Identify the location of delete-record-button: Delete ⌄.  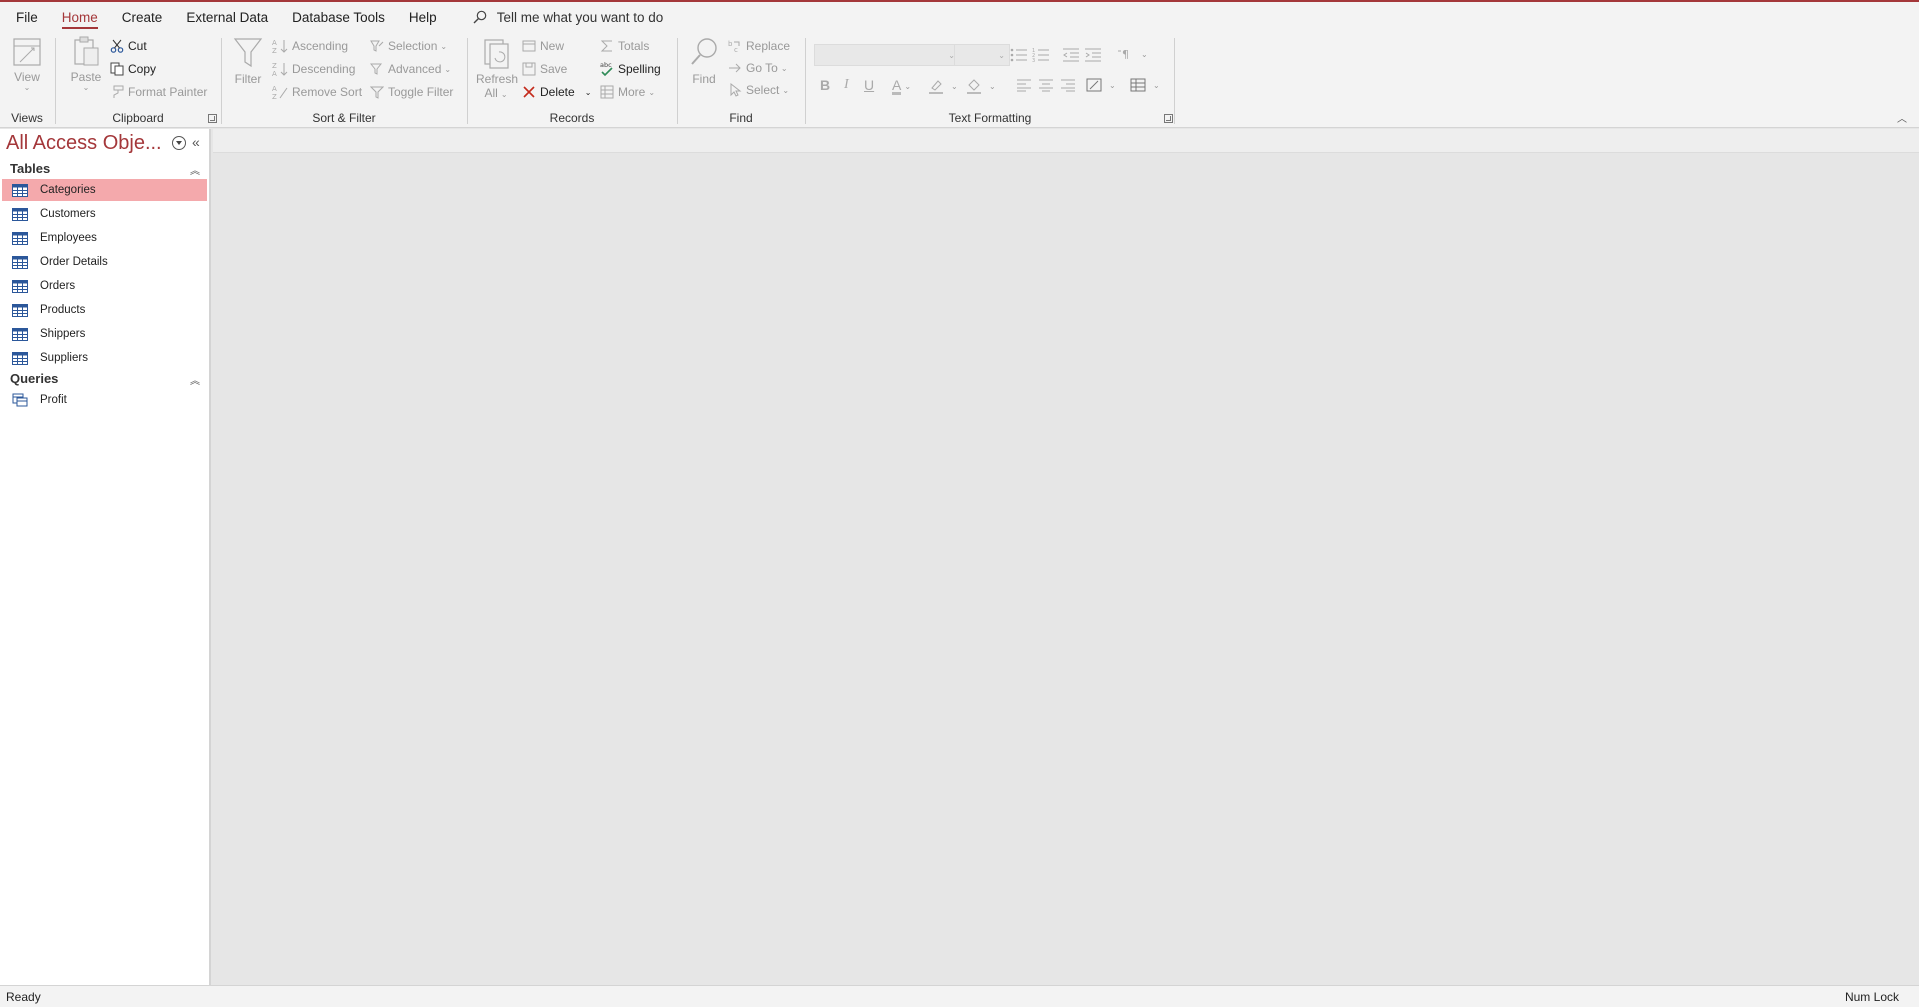
(556, 92).